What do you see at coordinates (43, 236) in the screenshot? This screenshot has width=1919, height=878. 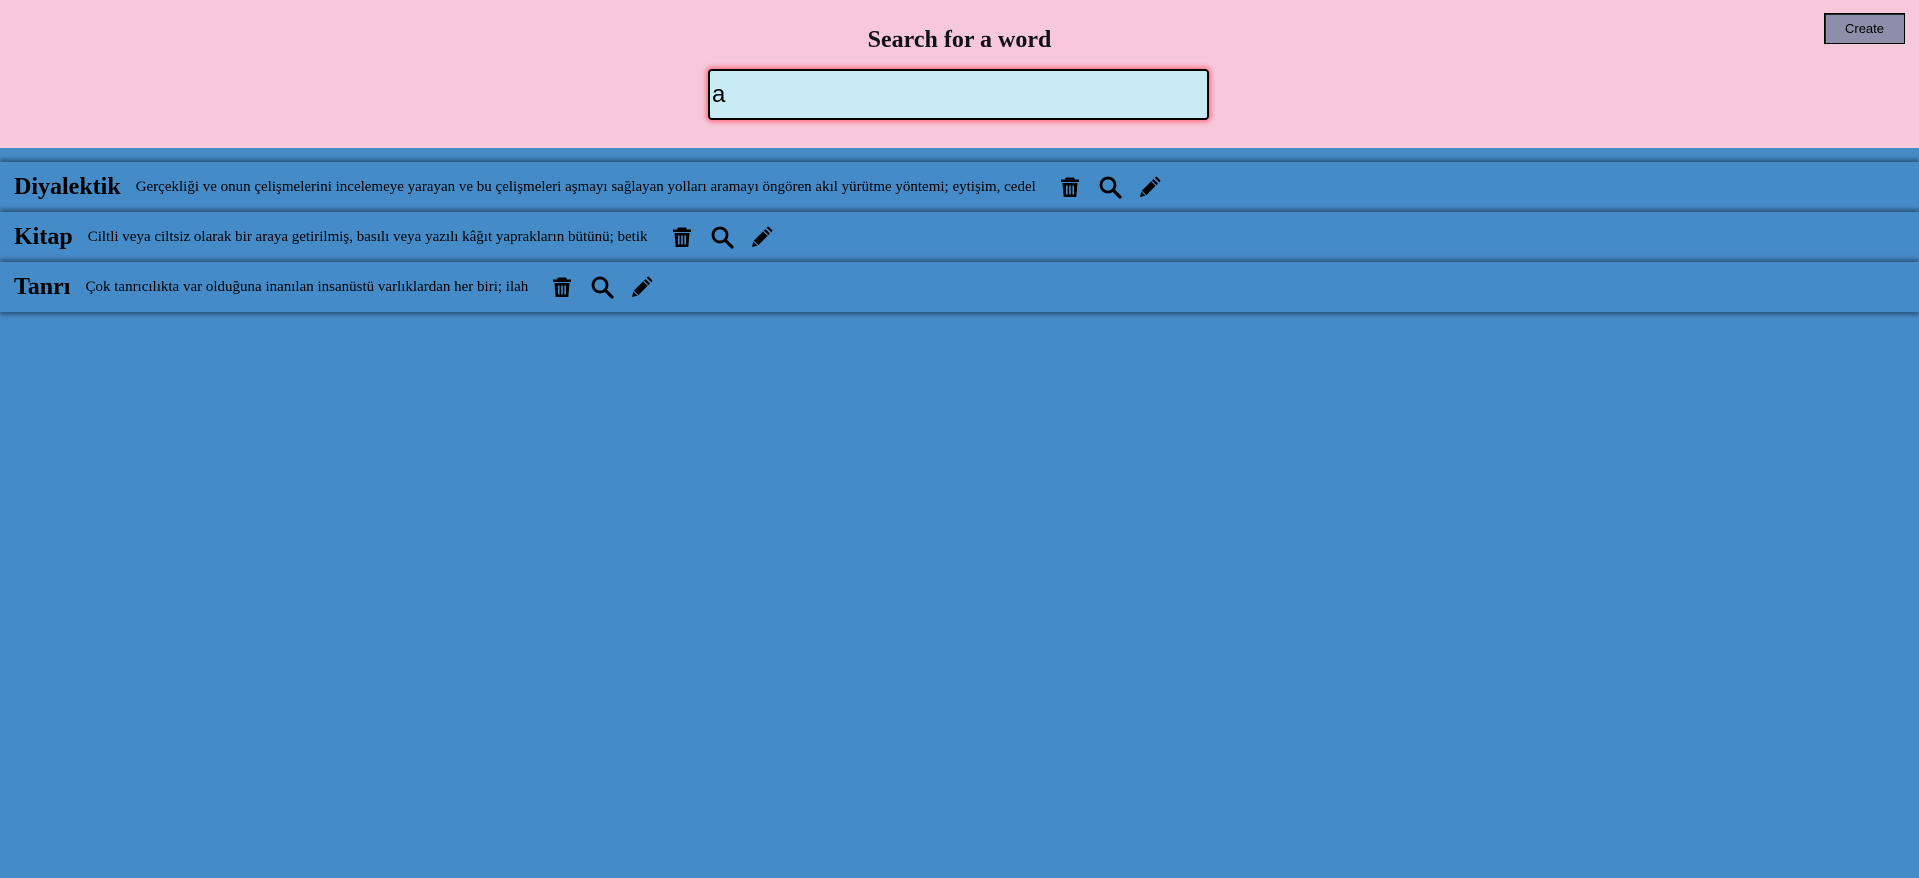 I see `word-title: Kitap` at bounding box center [43, 236].